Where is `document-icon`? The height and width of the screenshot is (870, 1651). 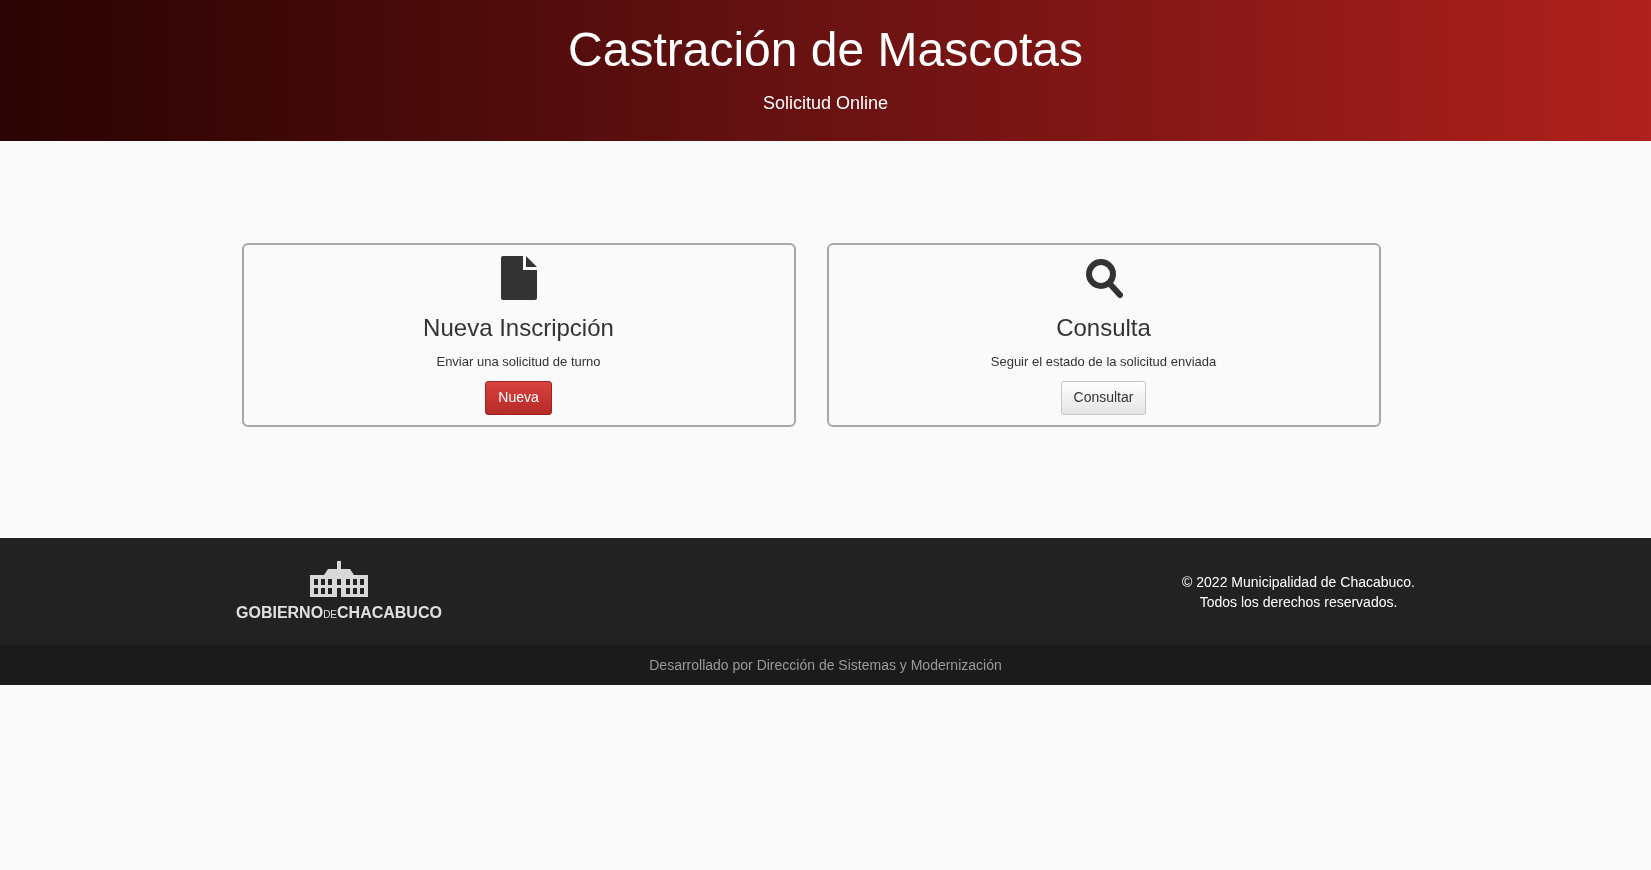 document-icon is located at coordinates (518, 278).